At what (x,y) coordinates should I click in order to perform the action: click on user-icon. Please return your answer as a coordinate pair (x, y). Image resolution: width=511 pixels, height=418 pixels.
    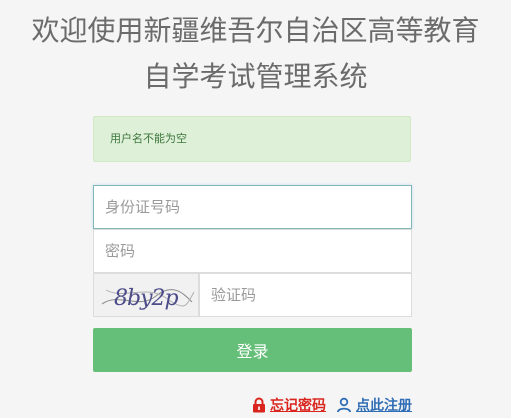
    Looking at the image, I should click on (344, 405).